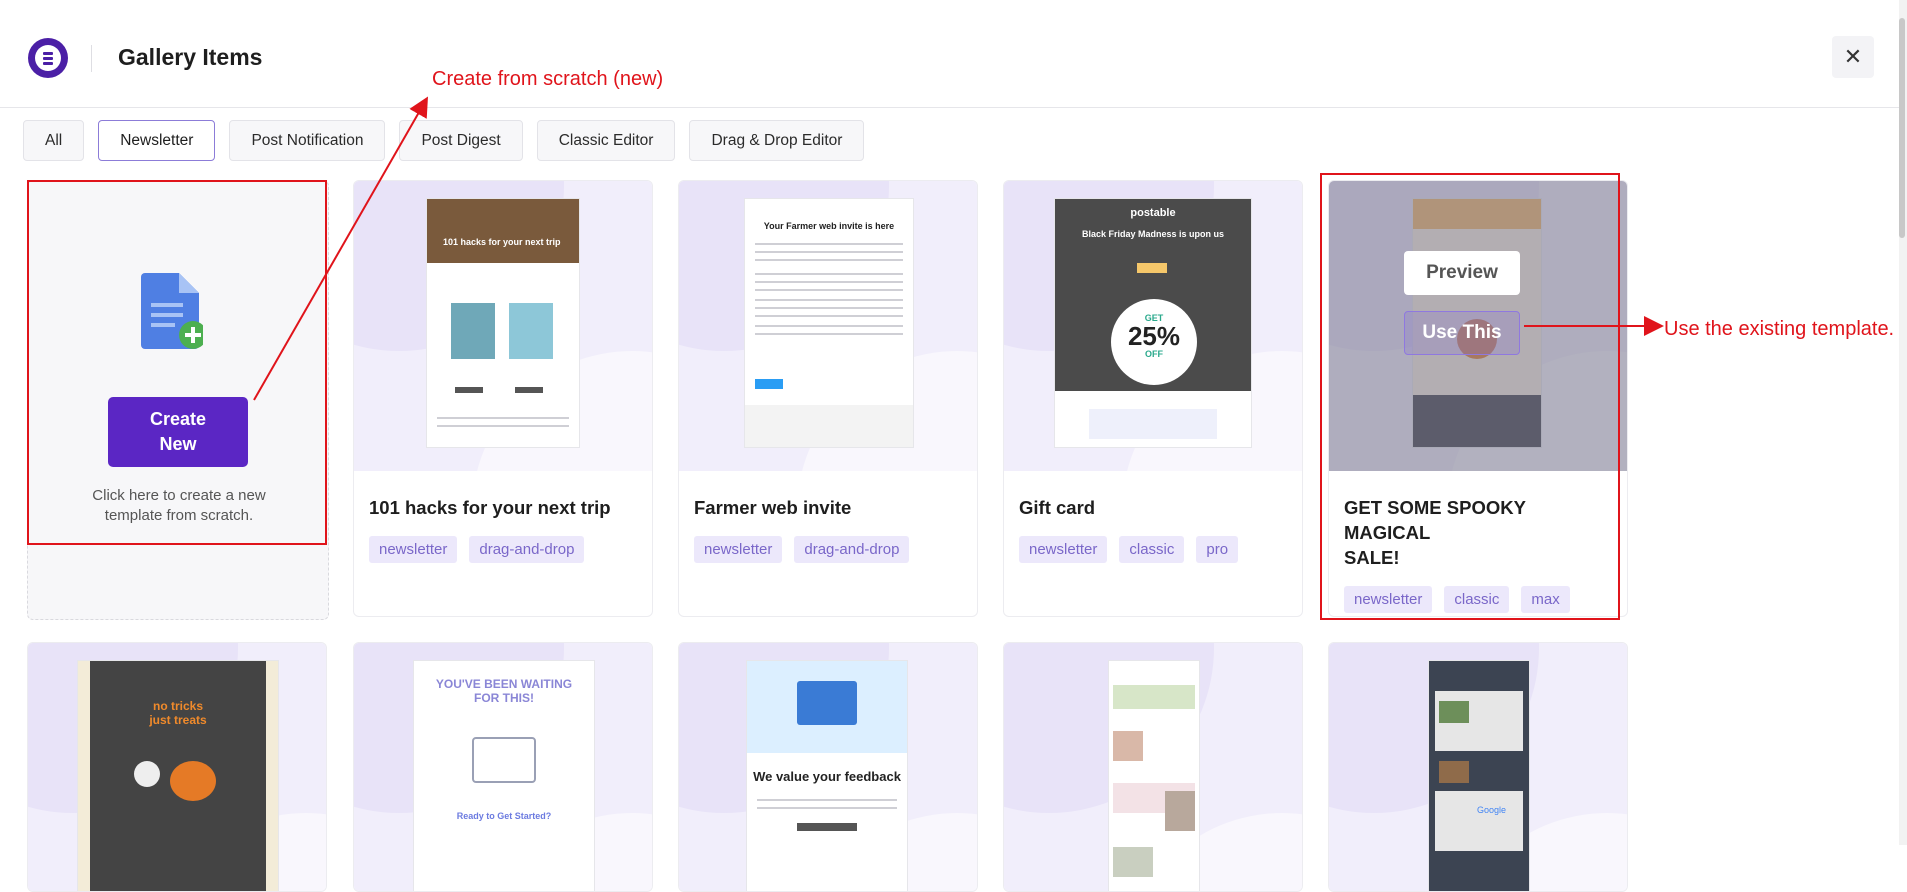 The image size is (1907, 892). What do you see at coordinates (190, 57) in the screenshot?
I see `page-title: Gallery Items` at bounding box center [190, 57].